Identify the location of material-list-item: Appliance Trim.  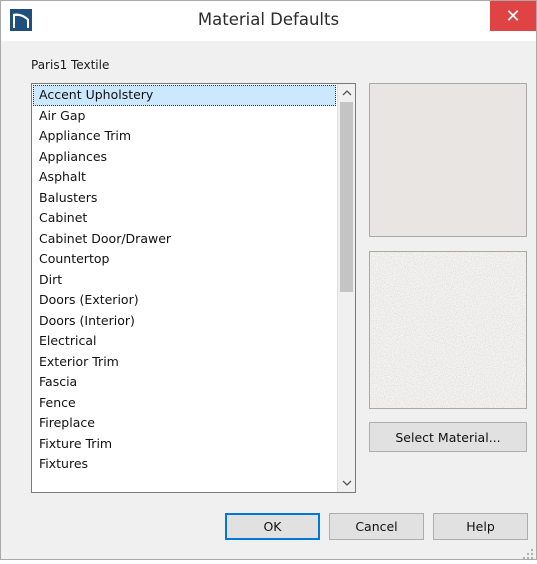
(184, 136).